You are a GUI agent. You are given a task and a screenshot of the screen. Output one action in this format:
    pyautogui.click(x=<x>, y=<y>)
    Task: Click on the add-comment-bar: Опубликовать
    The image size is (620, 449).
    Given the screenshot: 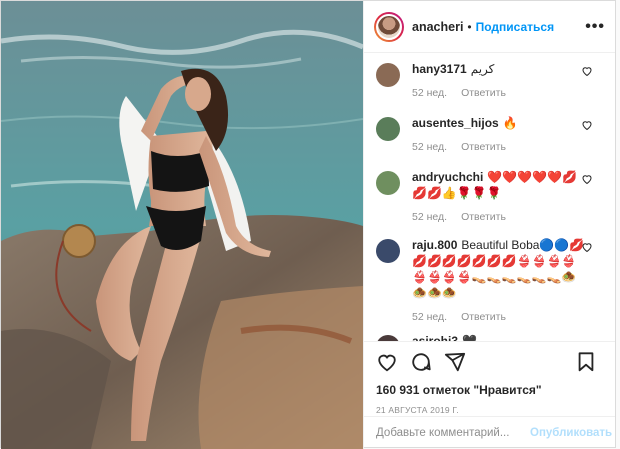 What is the action you would take?
    pyautogui.click(x=489, y=432)
    